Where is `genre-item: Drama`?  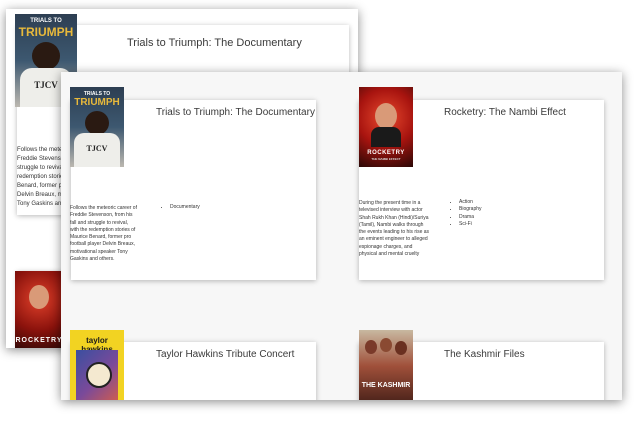
genre-item: Drama is located at coordinates (470, 217).